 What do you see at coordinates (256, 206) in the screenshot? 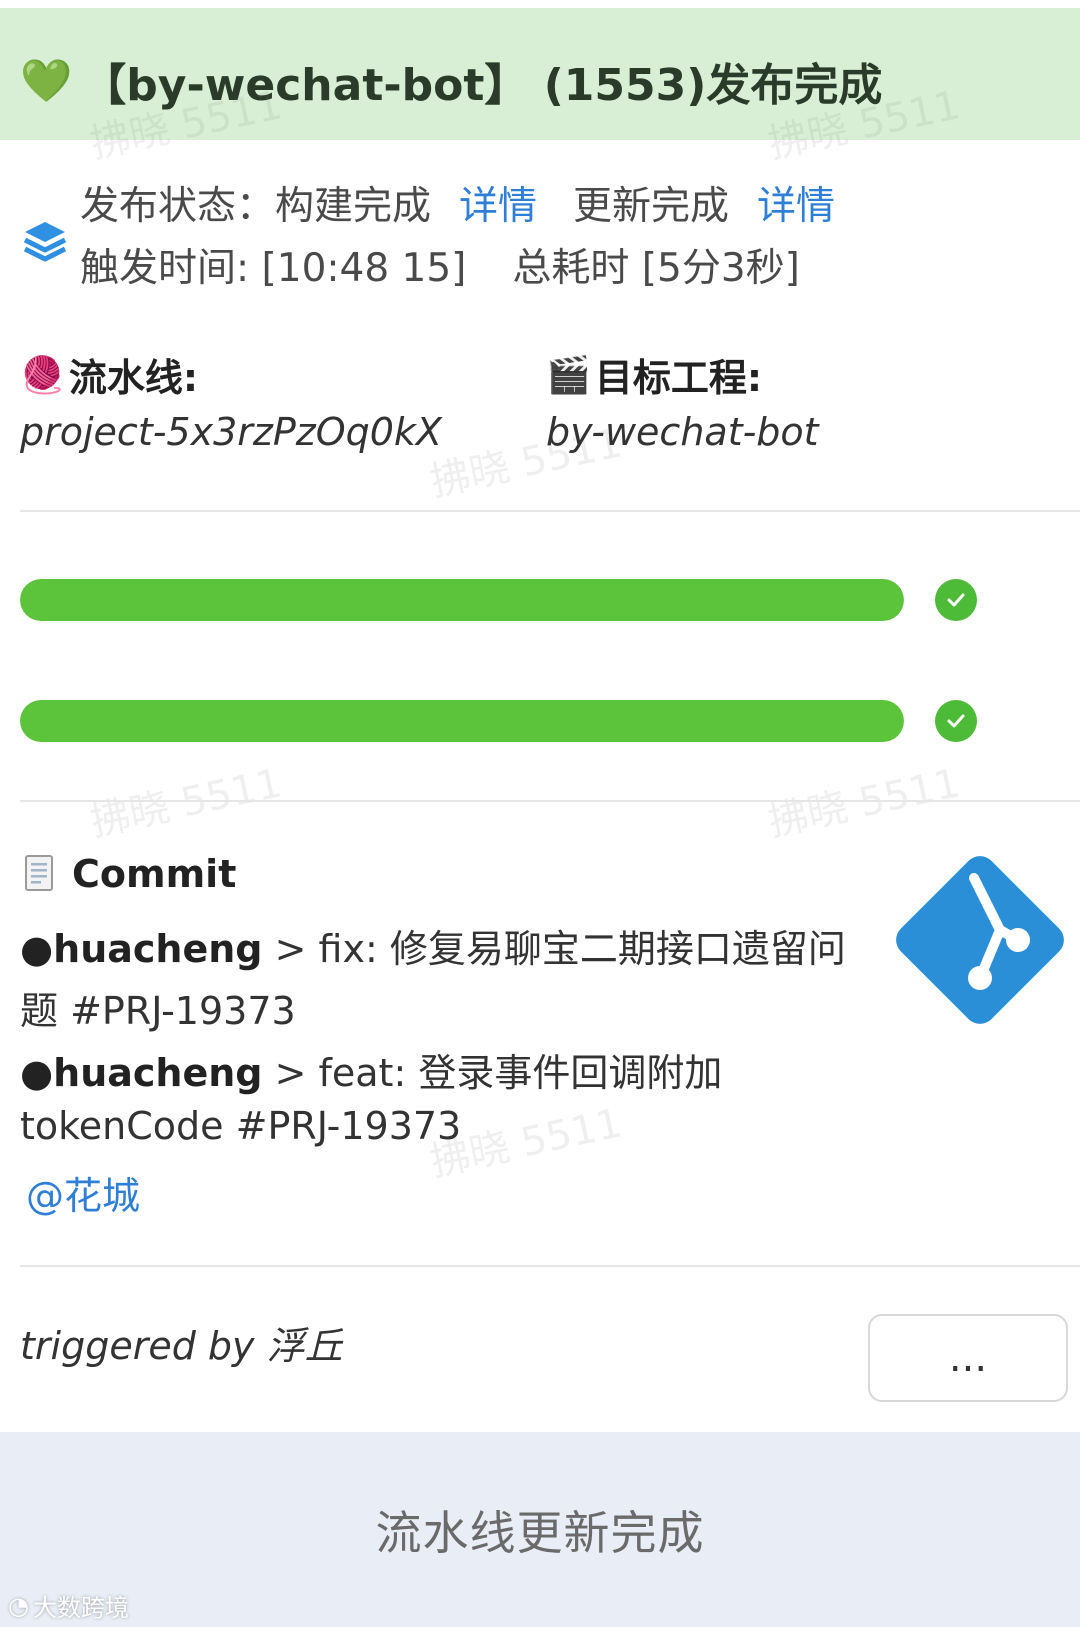
I see `publish-status-label: 发布状态：构建完成` at bounding box center [256, 206].